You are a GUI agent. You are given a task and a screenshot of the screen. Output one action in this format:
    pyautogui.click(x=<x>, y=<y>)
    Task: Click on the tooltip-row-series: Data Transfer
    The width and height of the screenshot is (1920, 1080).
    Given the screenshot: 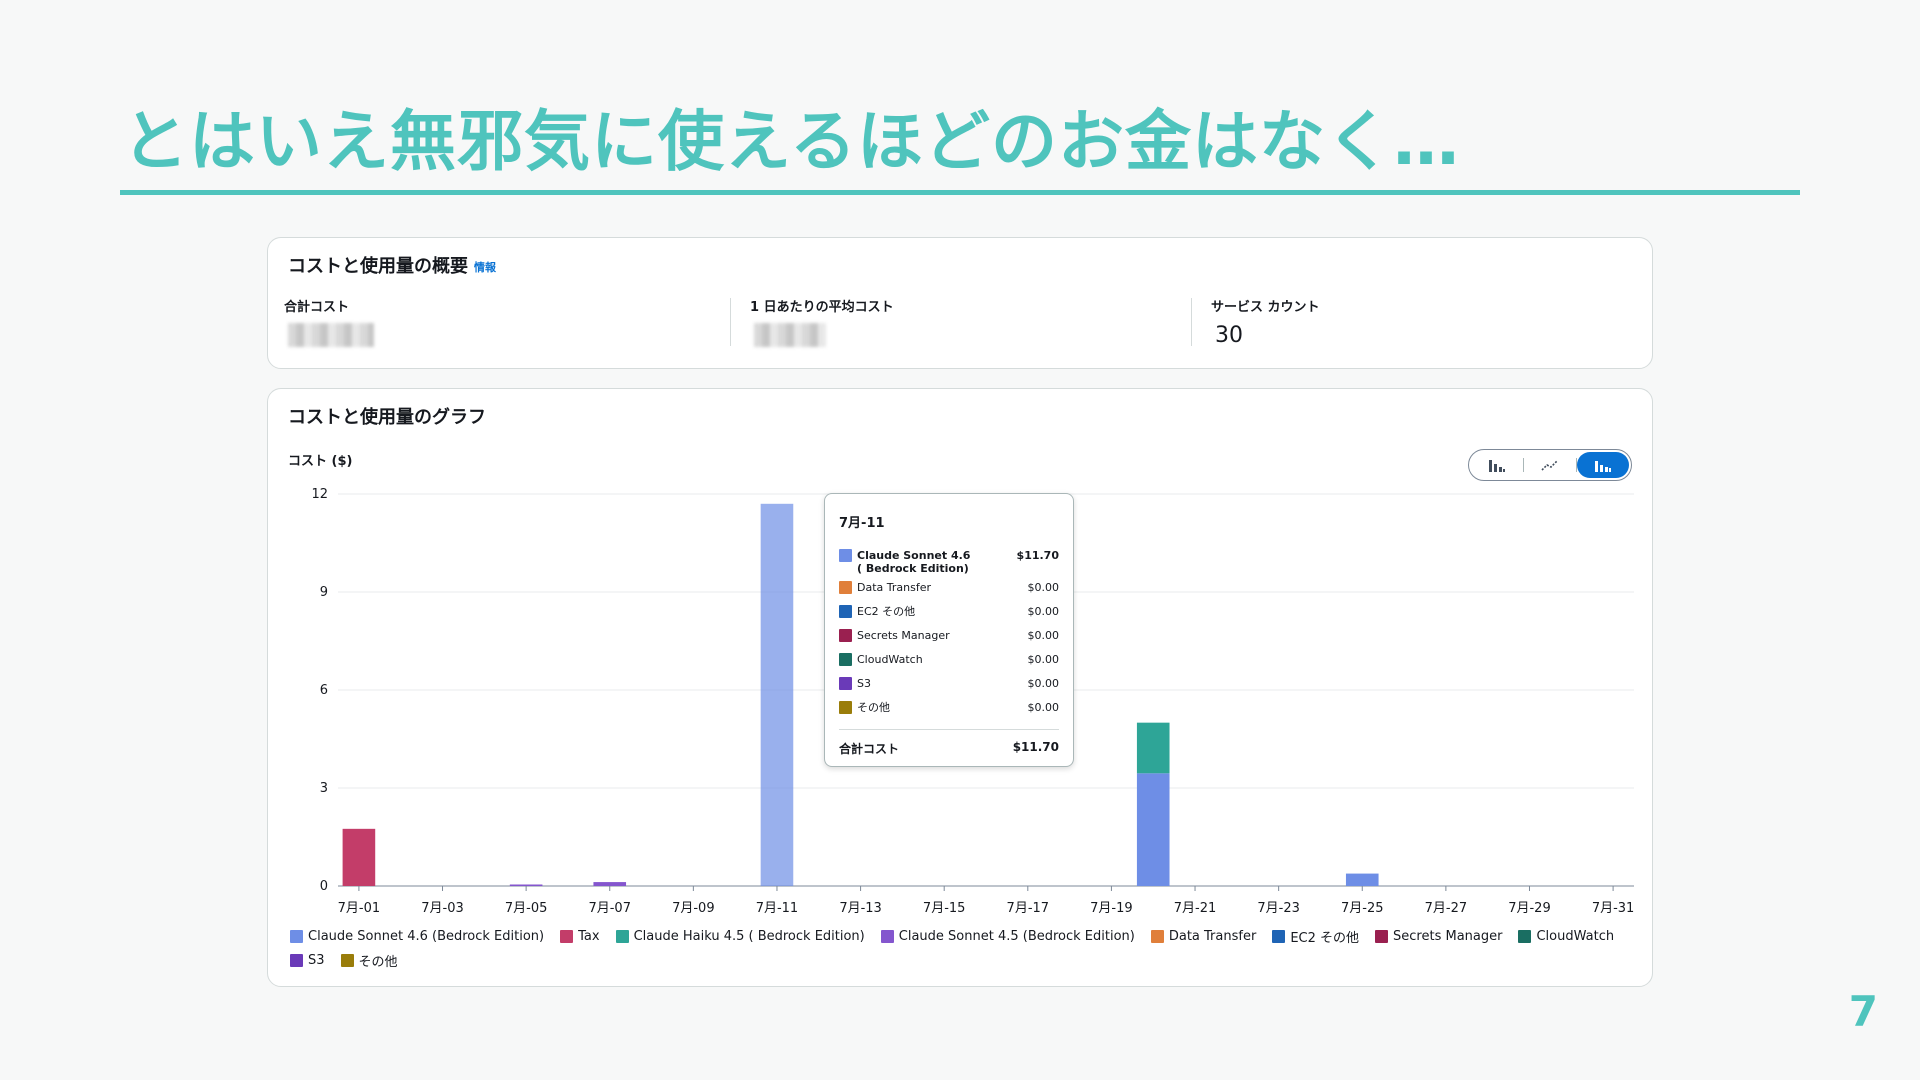 What is the action you would take?
    pyautogui.click(x=885, y=587)
    